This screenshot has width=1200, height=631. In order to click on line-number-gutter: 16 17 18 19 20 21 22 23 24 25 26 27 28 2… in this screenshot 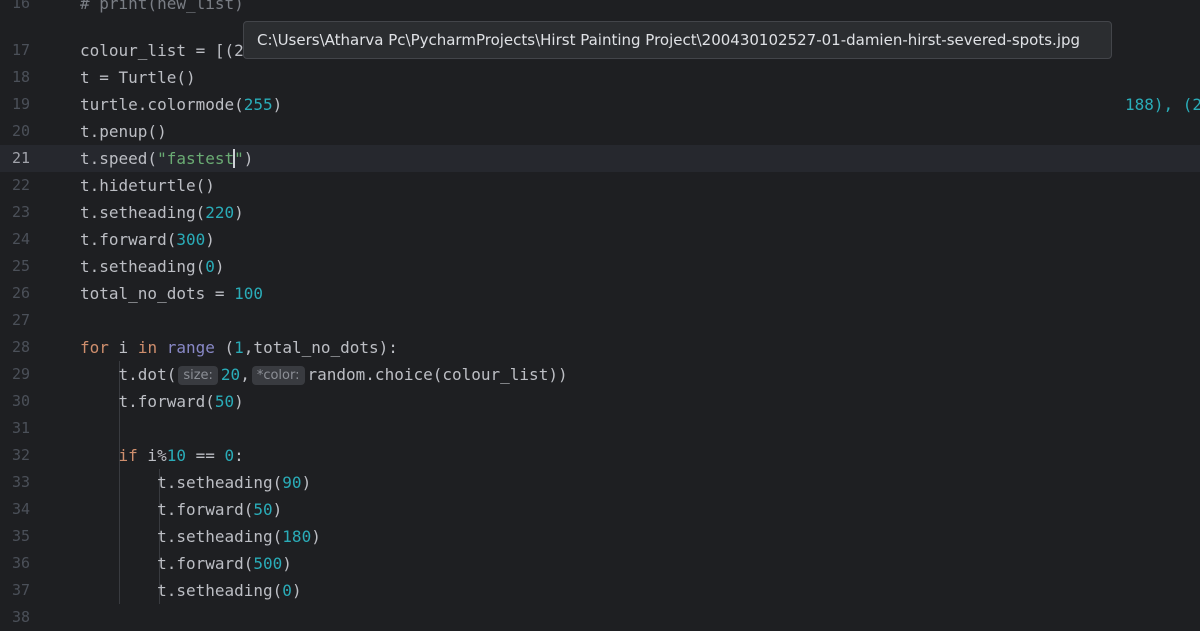, I will do `click(31, 313)`.